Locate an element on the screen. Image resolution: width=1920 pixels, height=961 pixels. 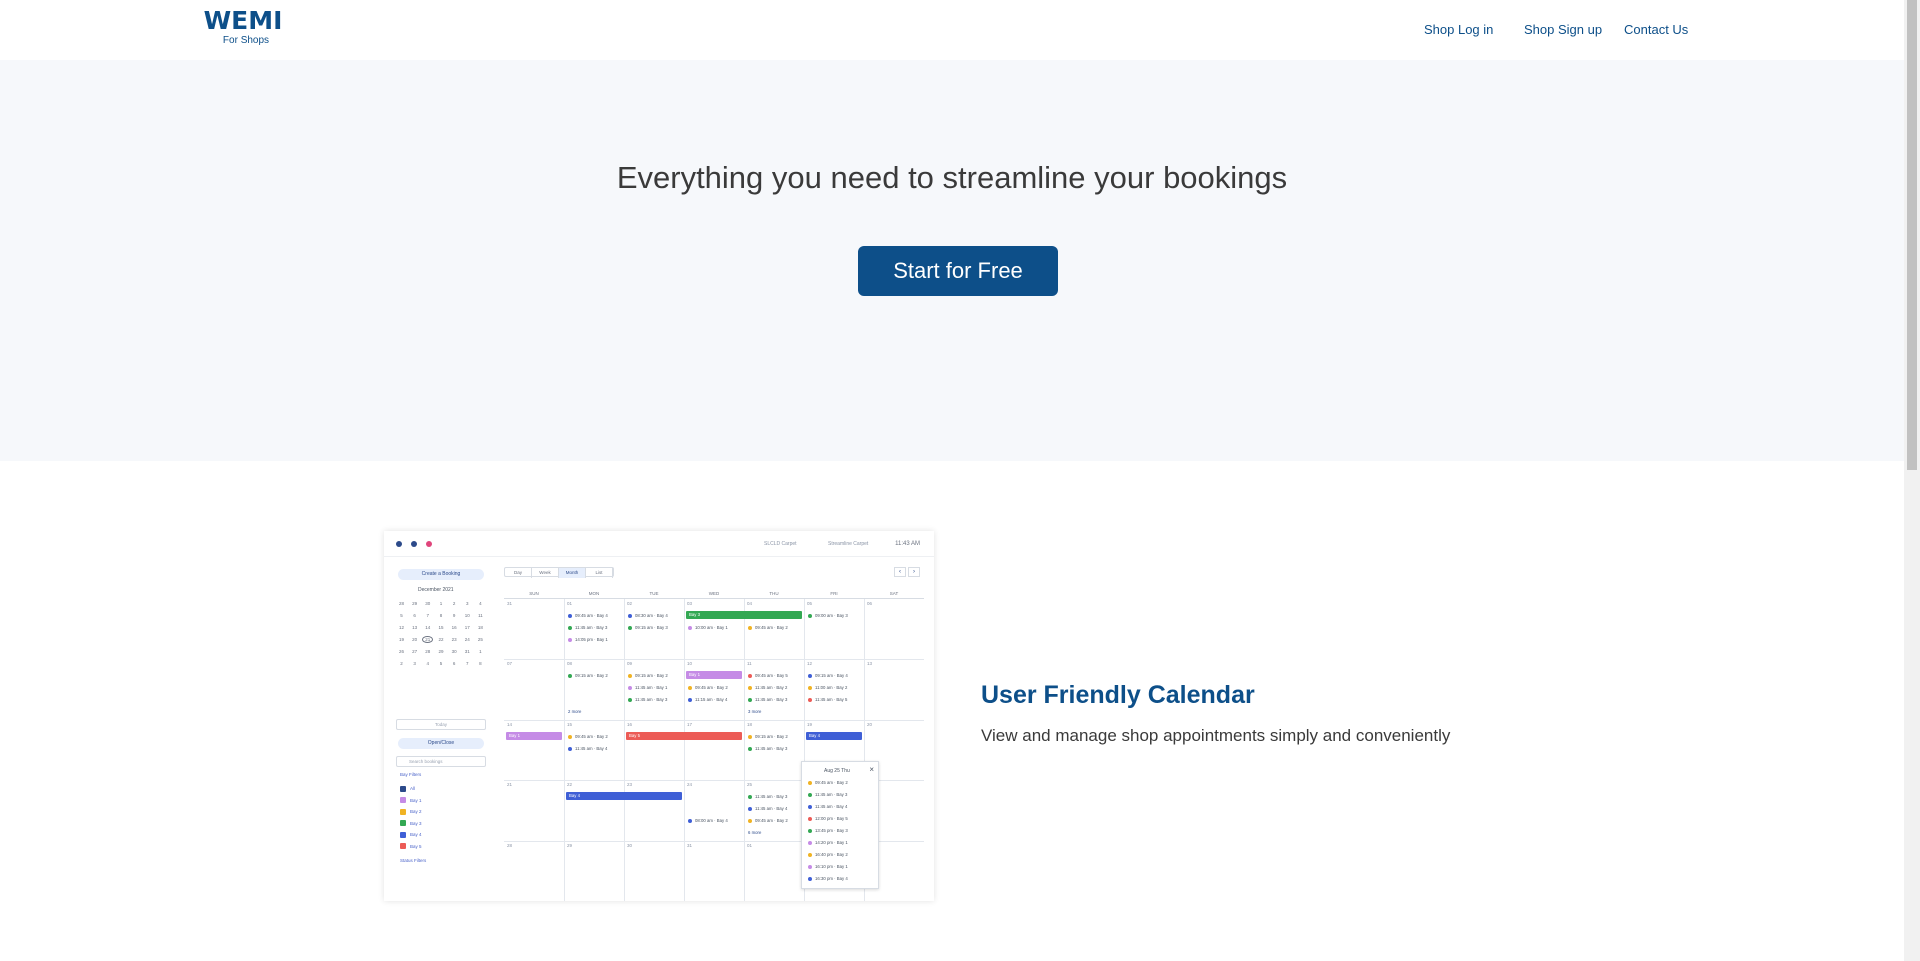
mini-calendar-day: 23 is located at coordinates (454, 639).